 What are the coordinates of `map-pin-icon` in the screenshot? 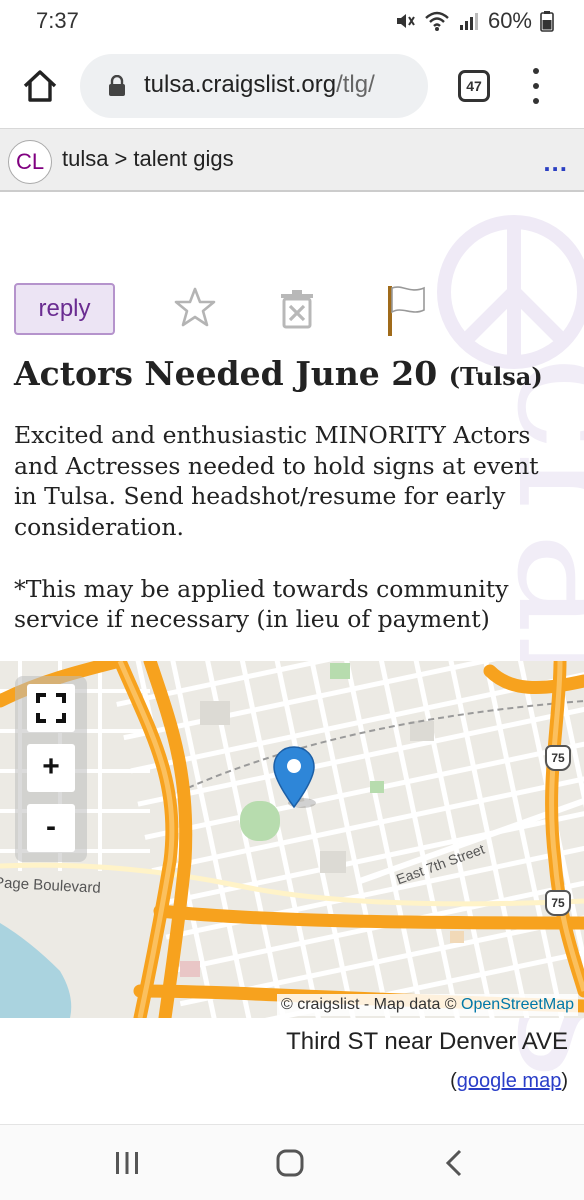 It's located at (294, 777).